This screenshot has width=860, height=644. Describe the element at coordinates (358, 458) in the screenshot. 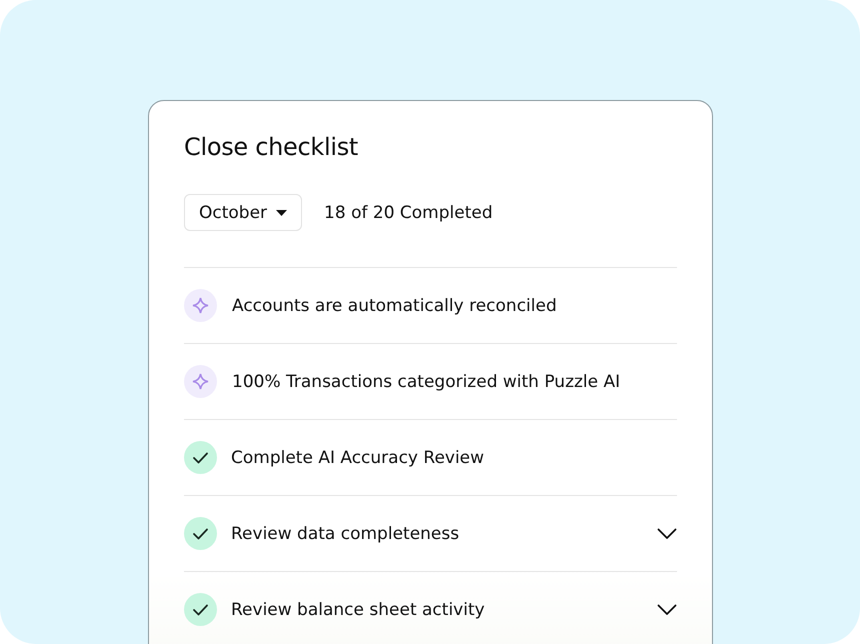

I see `item-label: Complete AI Accuracy Review` at that location.